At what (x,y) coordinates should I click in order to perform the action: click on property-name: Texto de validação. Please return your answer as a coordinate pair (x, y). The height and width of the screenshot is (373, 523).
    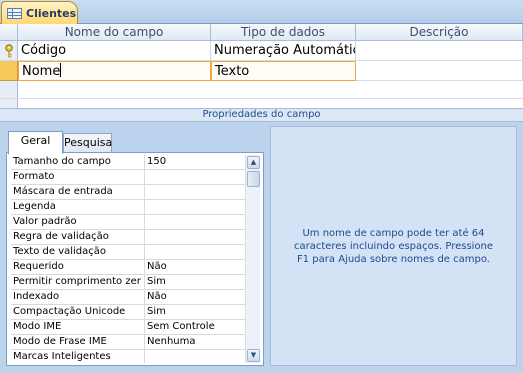
    Looking at the image, I should click on (78, 252).